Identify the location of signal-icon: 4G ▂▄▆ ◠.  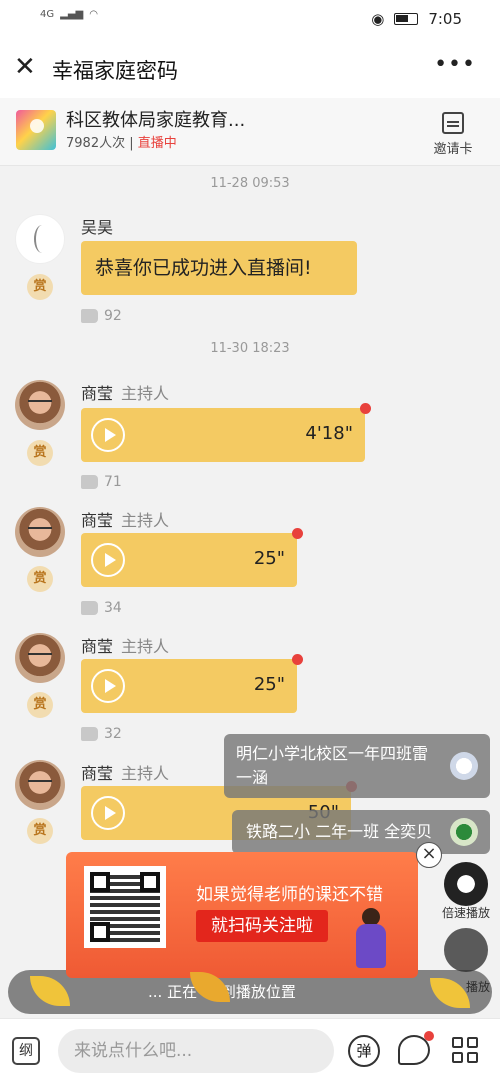
(69, 14).